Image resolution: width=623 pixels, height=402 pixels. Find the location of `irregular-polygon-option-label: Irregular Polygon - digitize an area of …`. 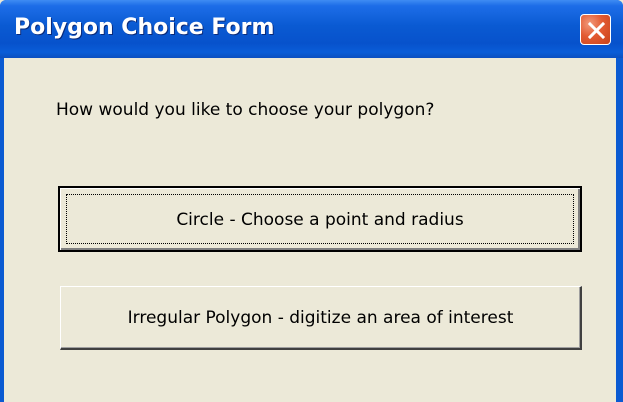

irregular-polygon-option-label: Irregular Polygon - digitize an area of … is located at coordinates (320, 318).